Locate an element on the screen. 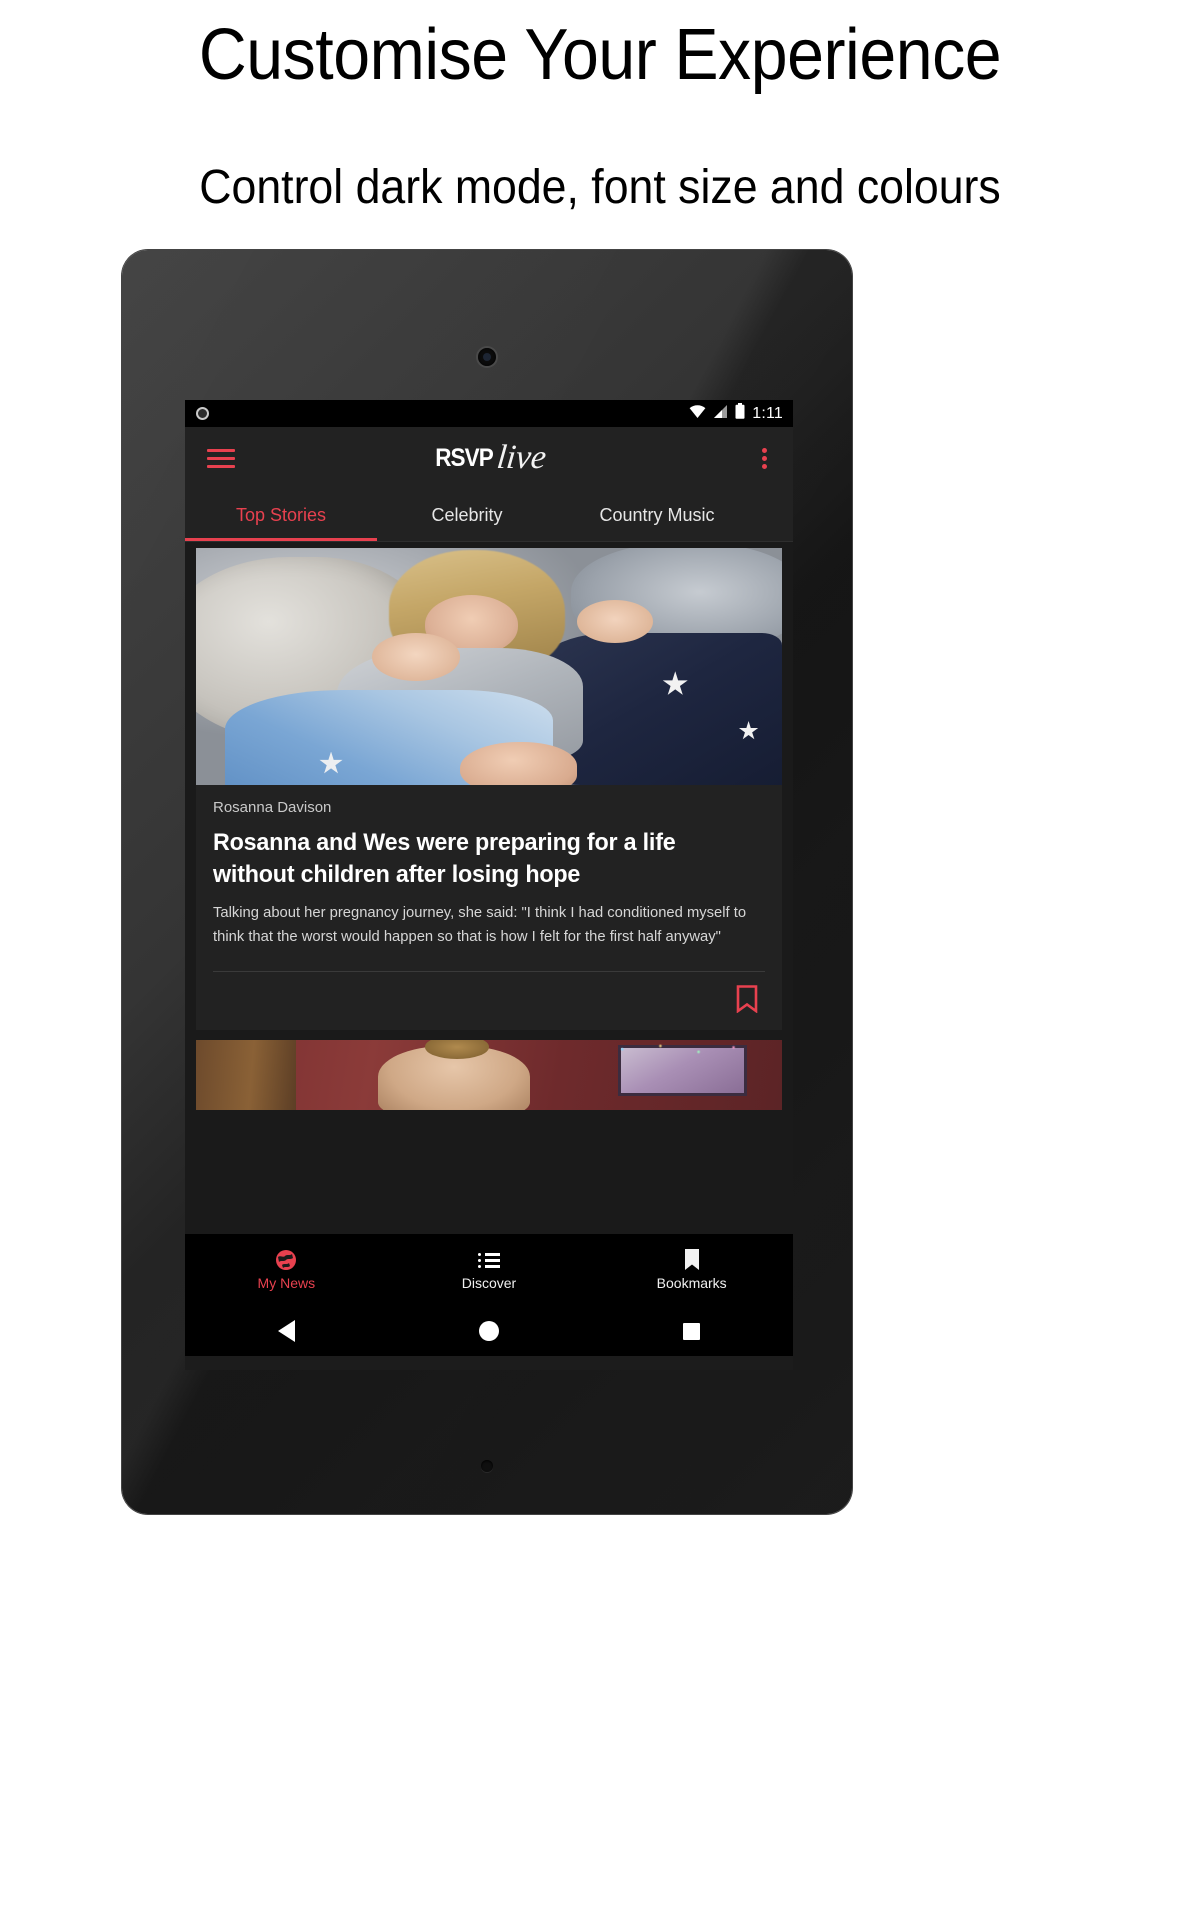  battery-icon is located at coordinates (740, 413).